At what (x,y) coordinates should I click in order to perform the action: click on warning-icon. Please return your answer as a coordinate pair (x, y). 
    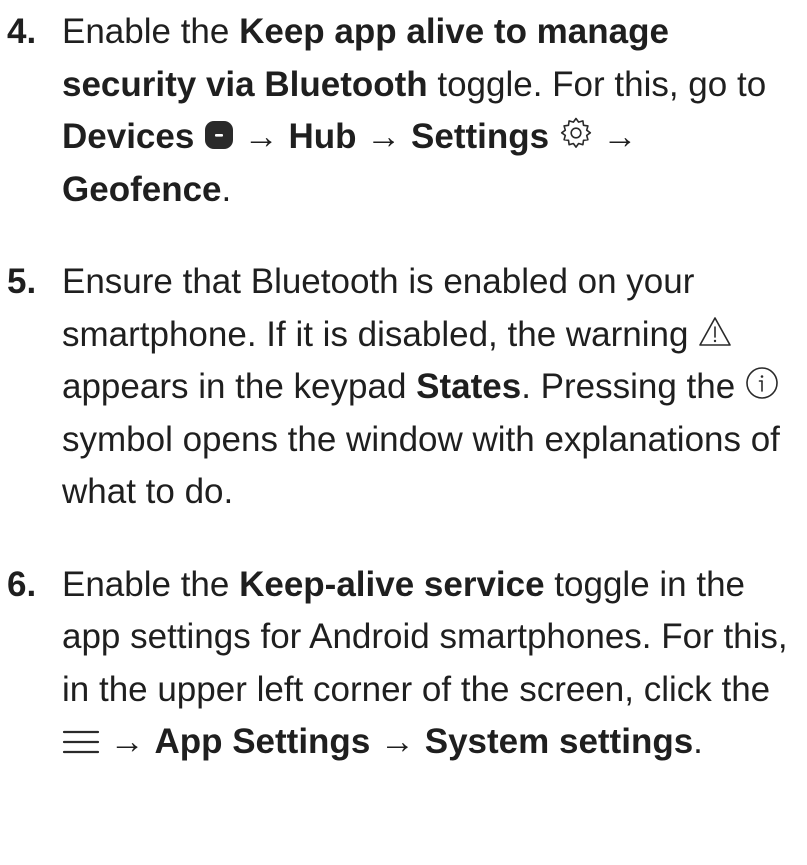
    Looking at the image, I should click on (715, 332).